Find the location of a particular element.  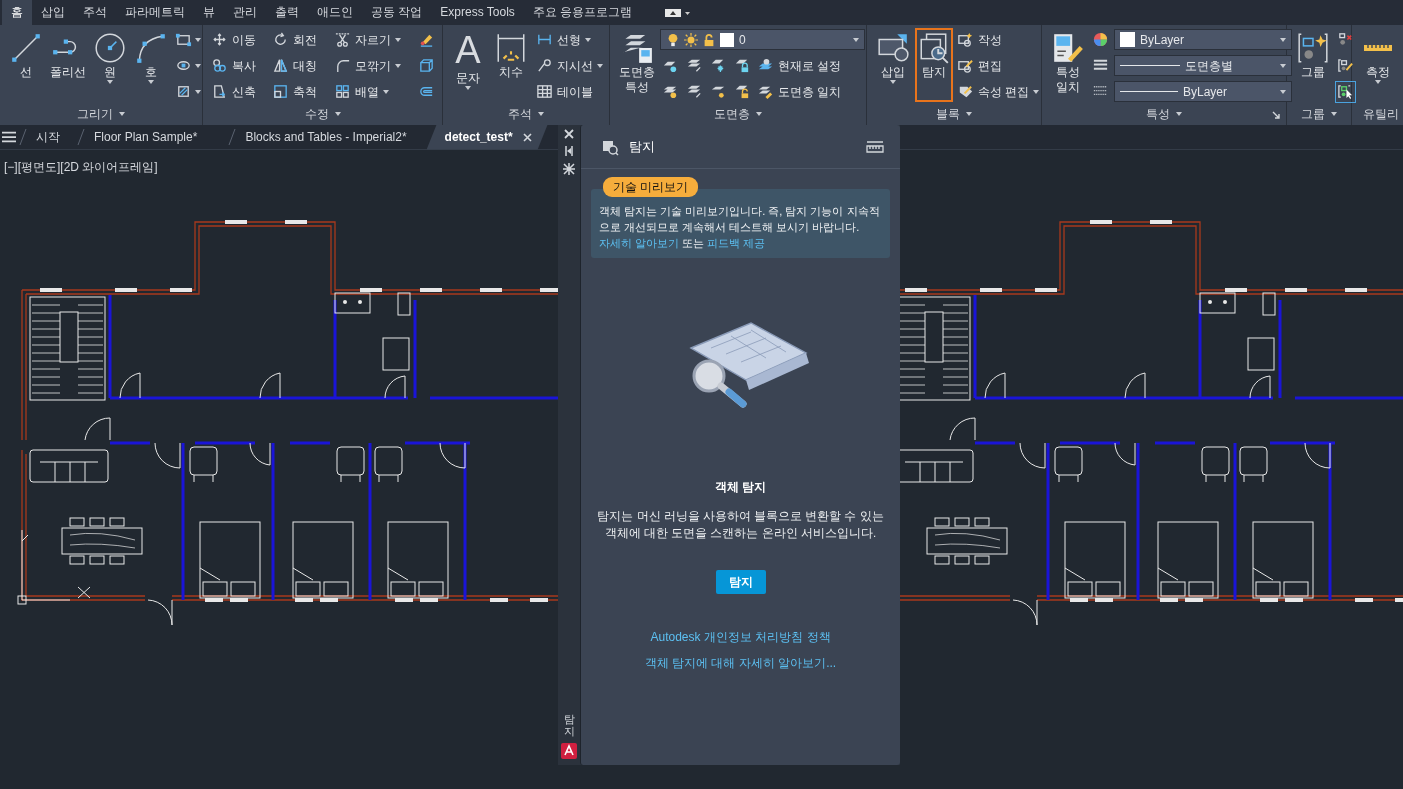

ribbon-tab: 출력 is located at coordinates (287, 12).